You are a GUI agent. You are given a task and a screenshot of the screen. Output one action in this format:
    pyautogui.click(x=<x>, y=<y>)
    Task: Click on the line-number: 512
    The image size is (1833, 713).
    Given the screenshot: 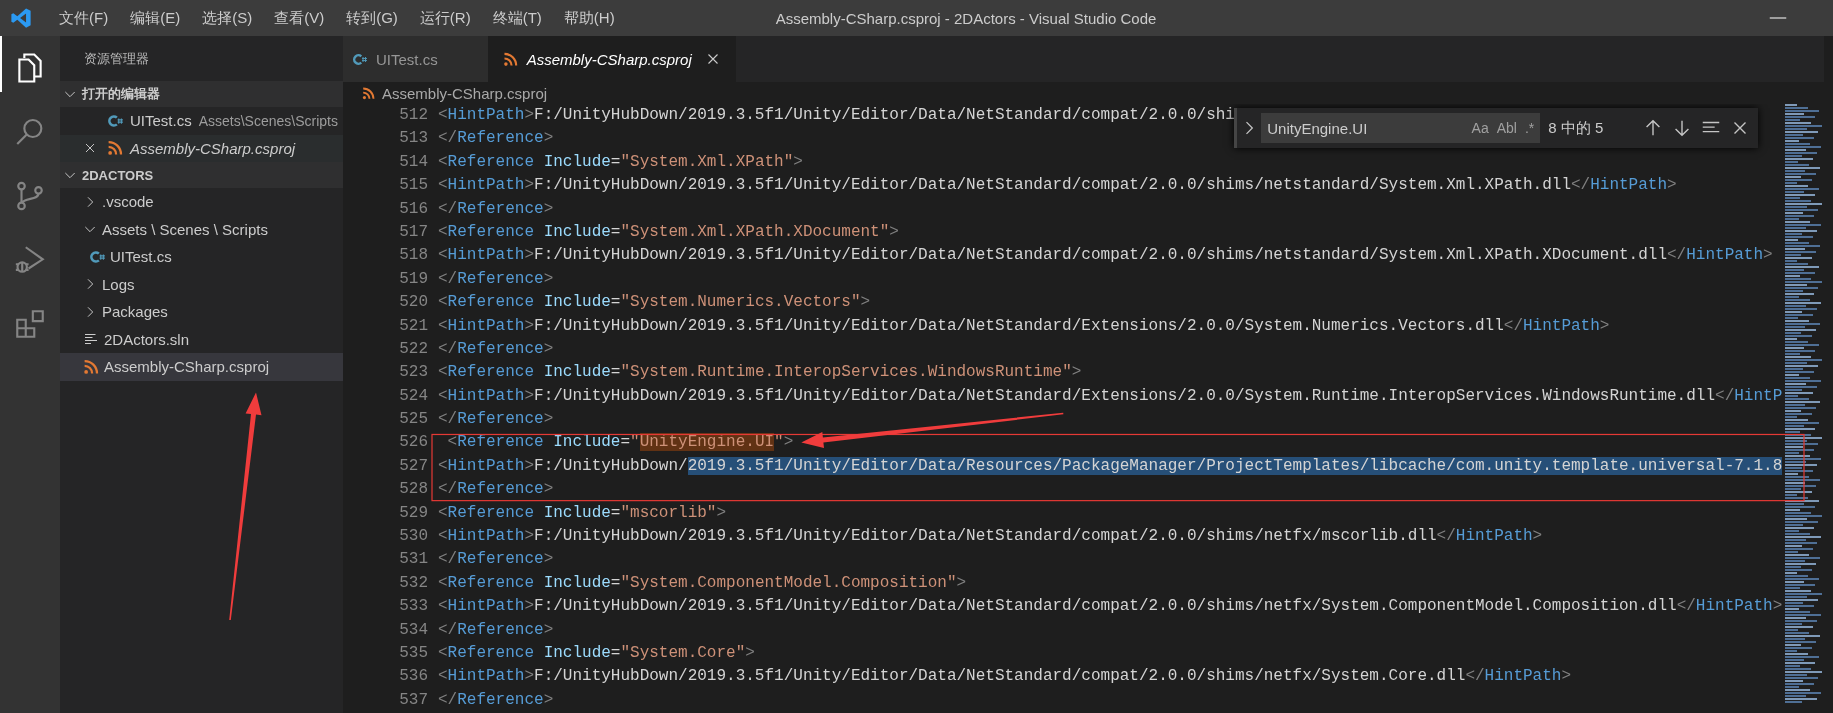 What is the action you would take?
    pyautogui.click(x=413, y=115)
    